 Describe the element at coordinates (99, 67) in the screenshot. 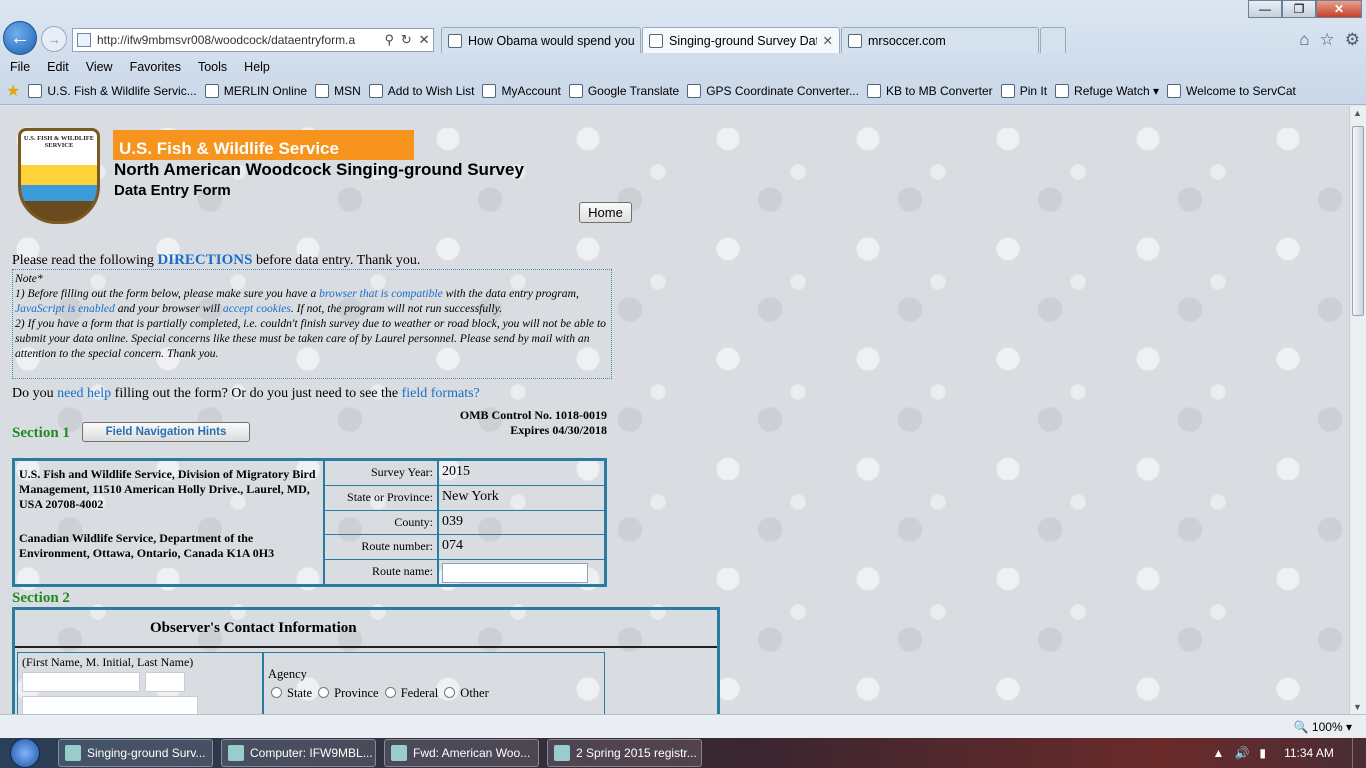

I see `menu-view: View` at that location.